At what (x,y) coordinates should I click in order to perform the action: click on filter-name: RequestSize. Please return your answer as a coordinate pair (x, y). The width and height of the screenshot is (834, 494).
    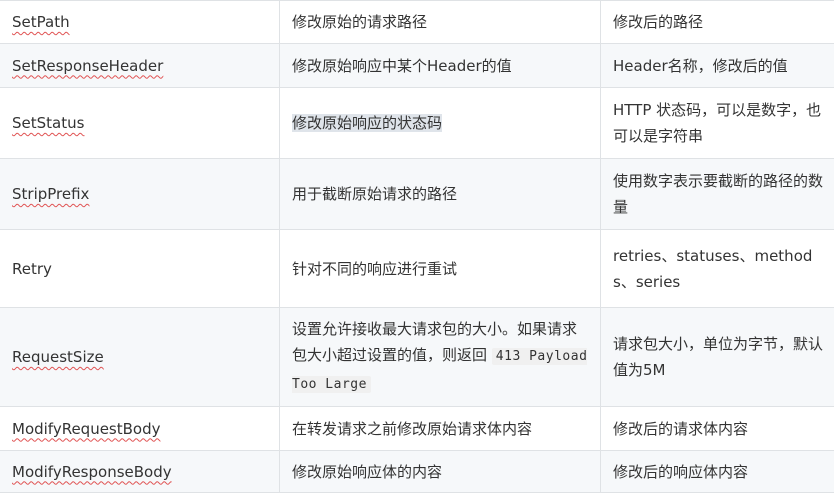
    Looking at the image, I should click on (58, 357).